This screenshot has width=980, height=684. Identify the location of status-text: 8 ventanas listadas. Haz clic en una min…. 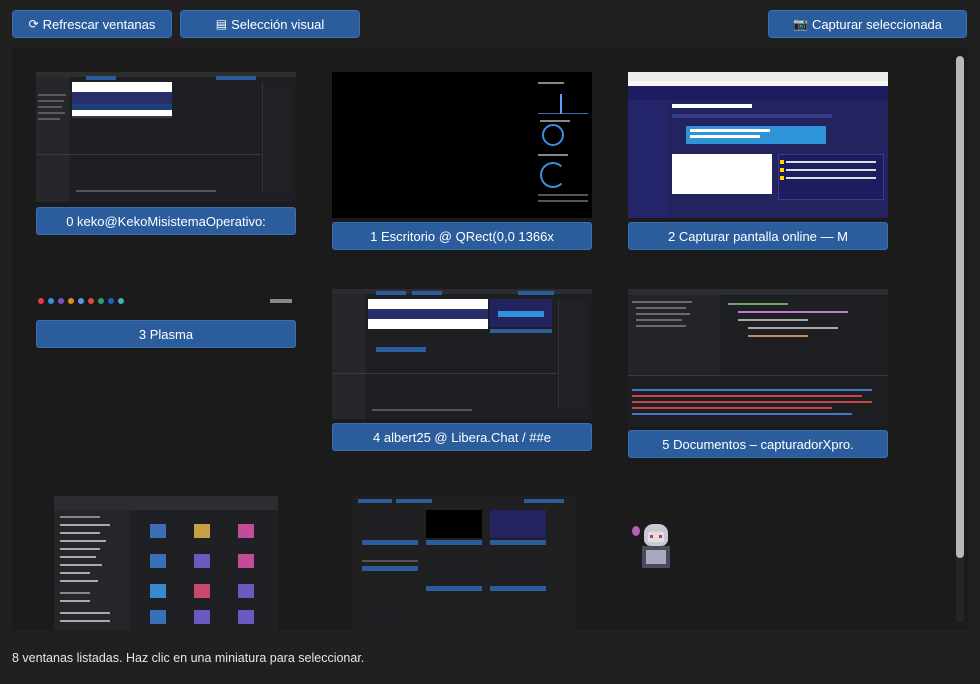
(188, 658).